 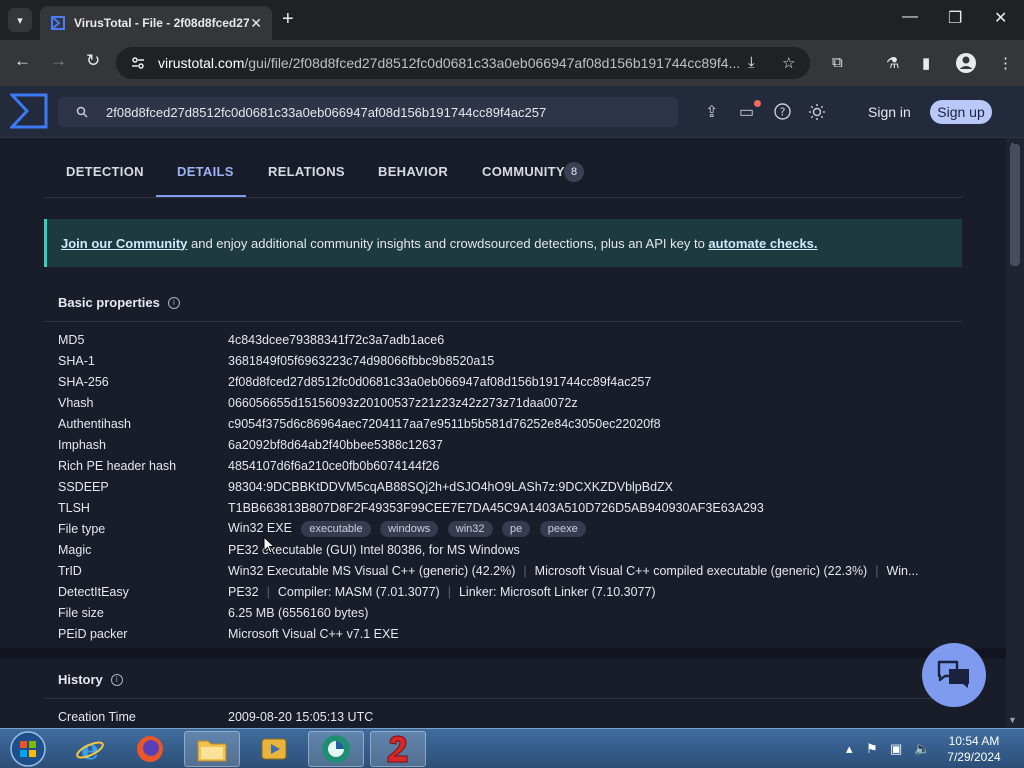 I want to click on firefox-icon, so click(x=150, y=749).